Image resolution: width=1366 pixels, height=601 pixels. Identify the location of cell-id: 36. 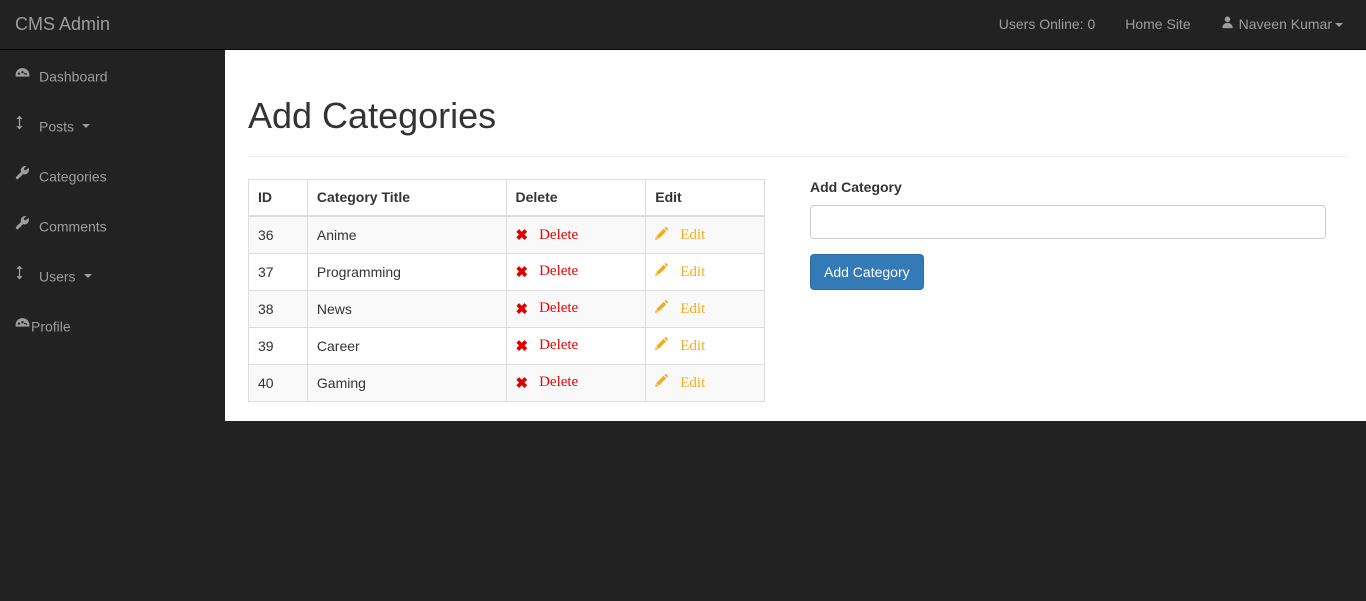
(278, 234).